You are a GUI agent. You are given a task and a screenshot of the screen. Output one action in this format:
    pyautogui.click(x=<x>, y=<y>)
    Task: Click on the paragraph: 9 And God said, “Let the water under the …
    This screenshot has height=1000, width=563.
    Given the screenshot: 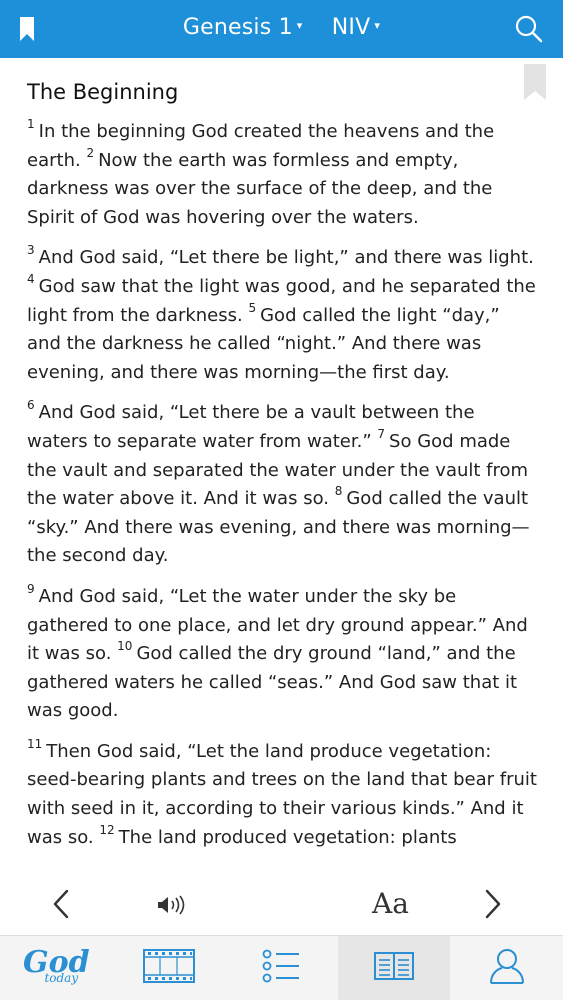 What is the action you would take?
    pyautogui.click(x=282, y=654)
    